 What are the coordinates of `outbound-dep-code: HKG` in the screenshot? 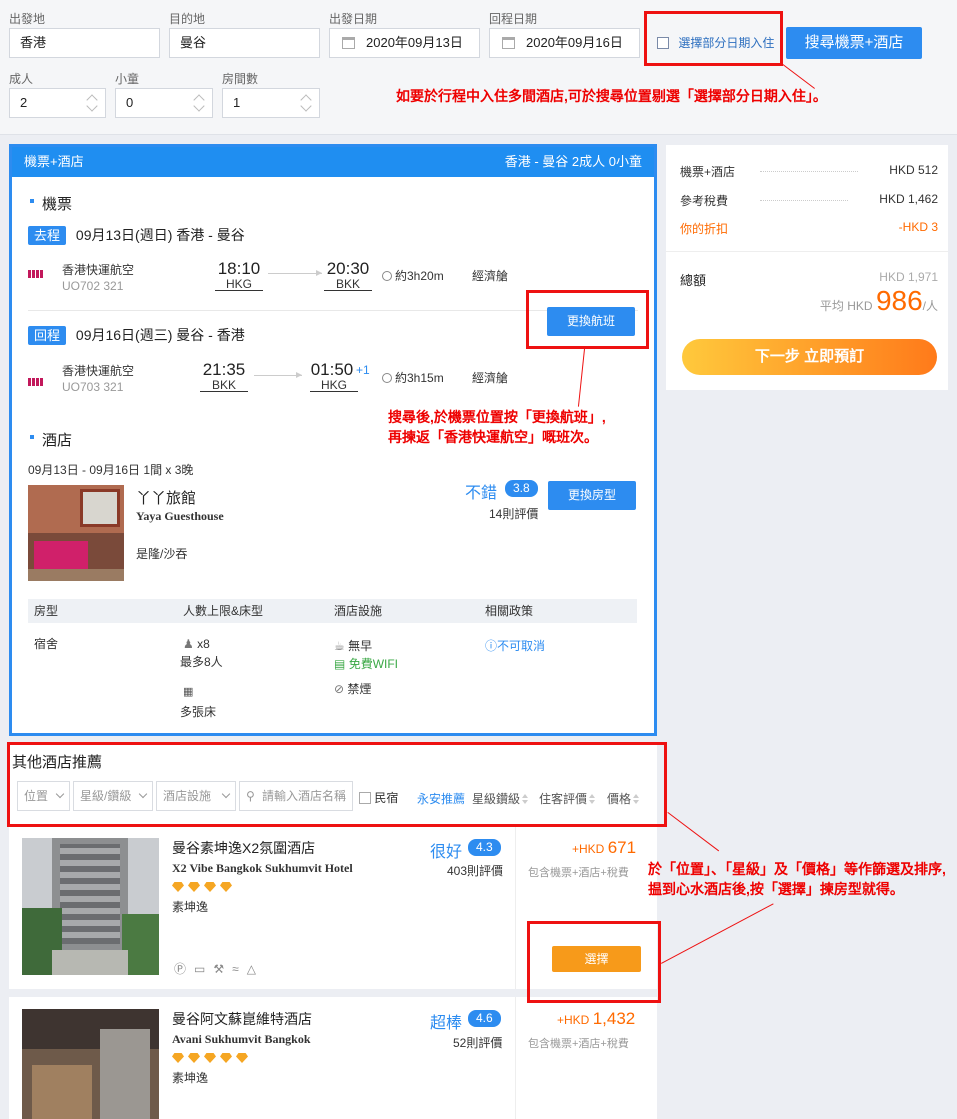 It's located at (239, 284).